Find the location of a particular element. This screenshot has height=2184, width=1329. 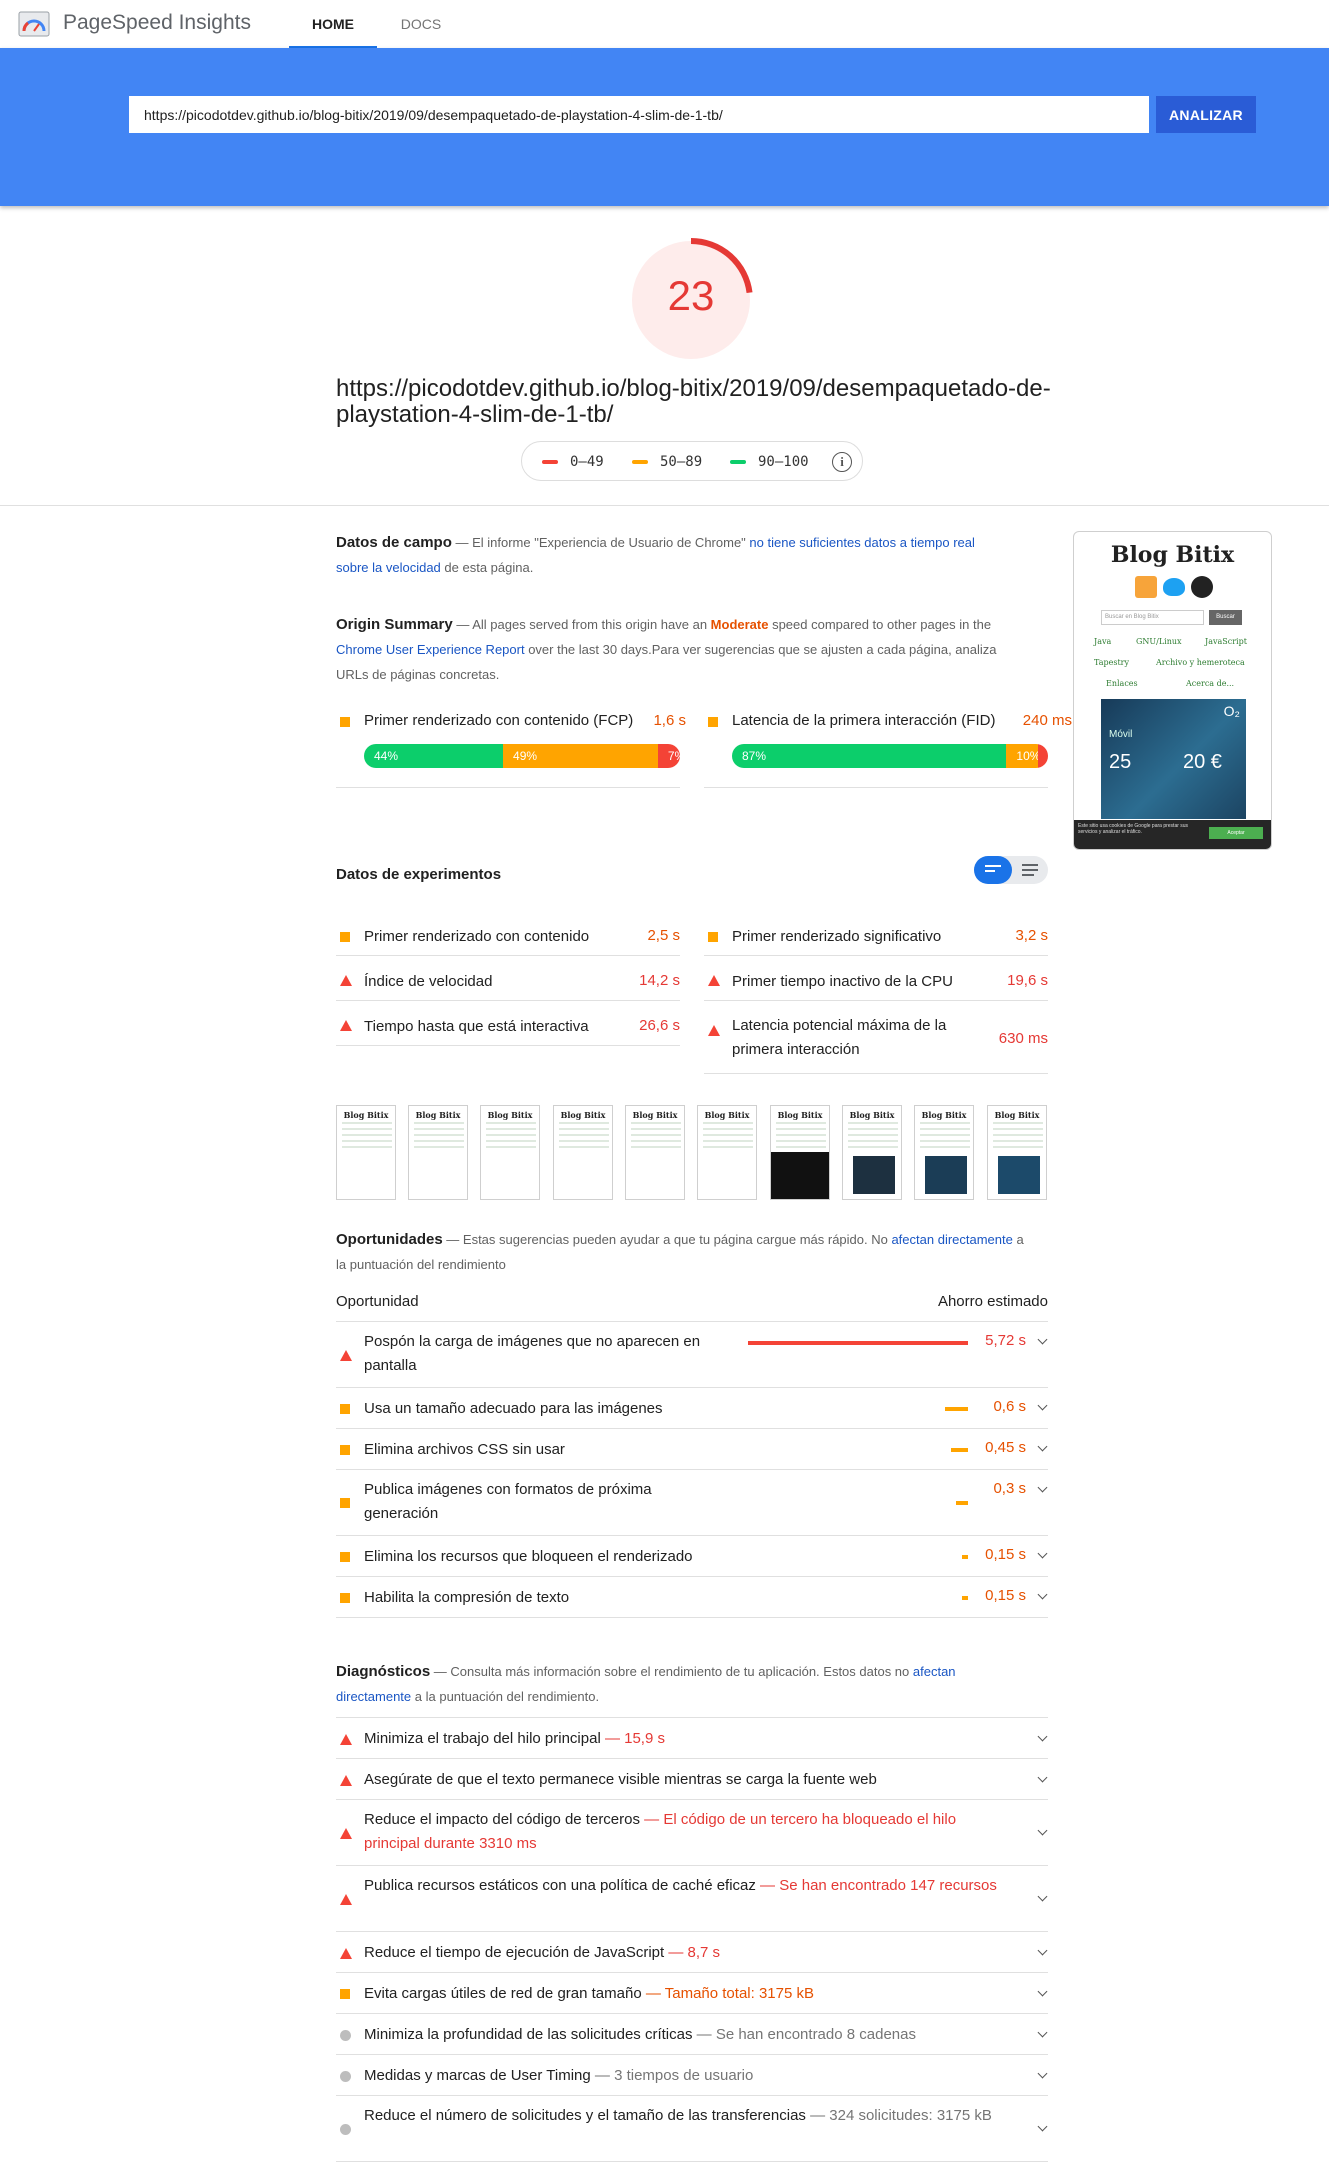

diagnostics-desc-end: a la puntuación del rendimiento. is located at coordinates (505, 1696).